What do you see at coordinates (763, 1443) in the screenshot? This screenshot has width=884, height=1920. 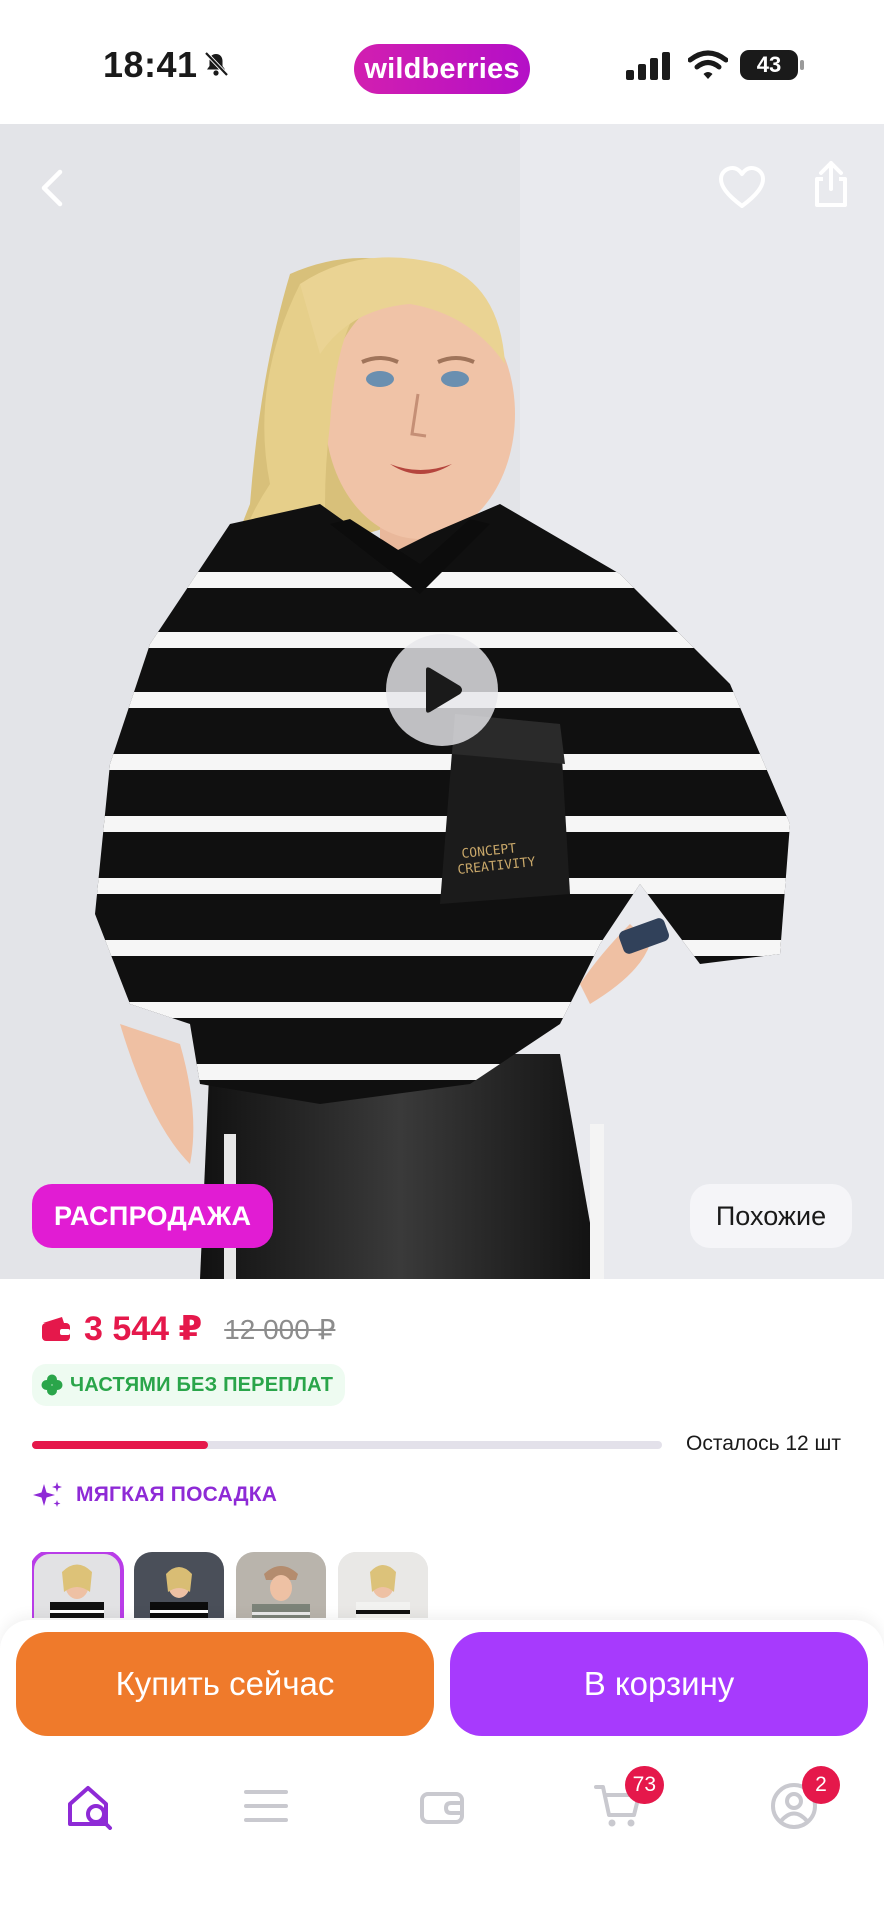 I see `stock-remaining: Осталось 12 шт` at bounding box center [763, 1443].